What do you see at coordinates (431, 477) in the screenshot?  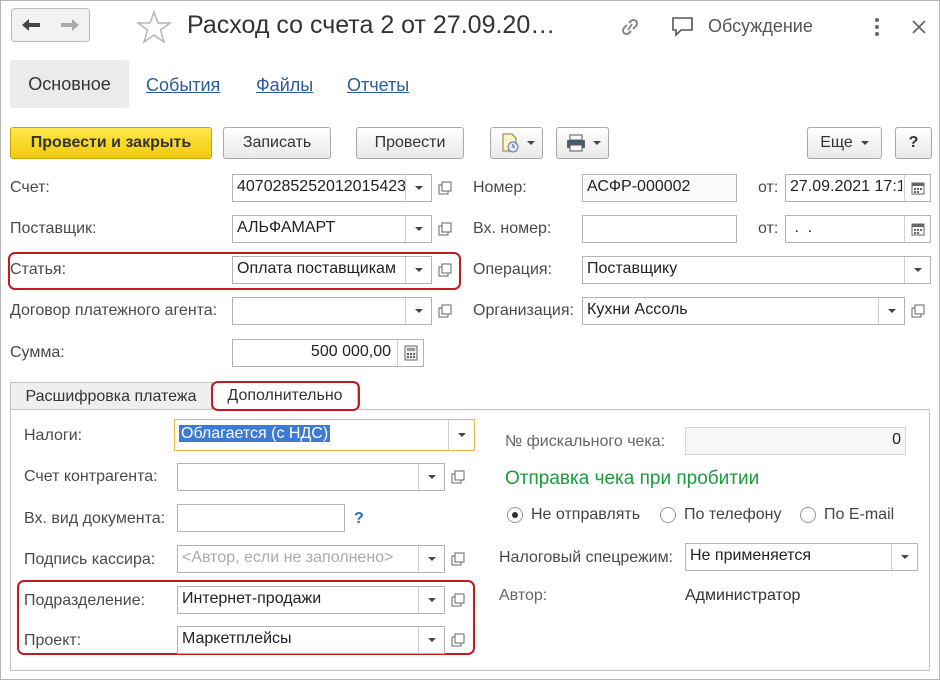 I see `contractor-account-dropdown` at bounding box center [431, 477].